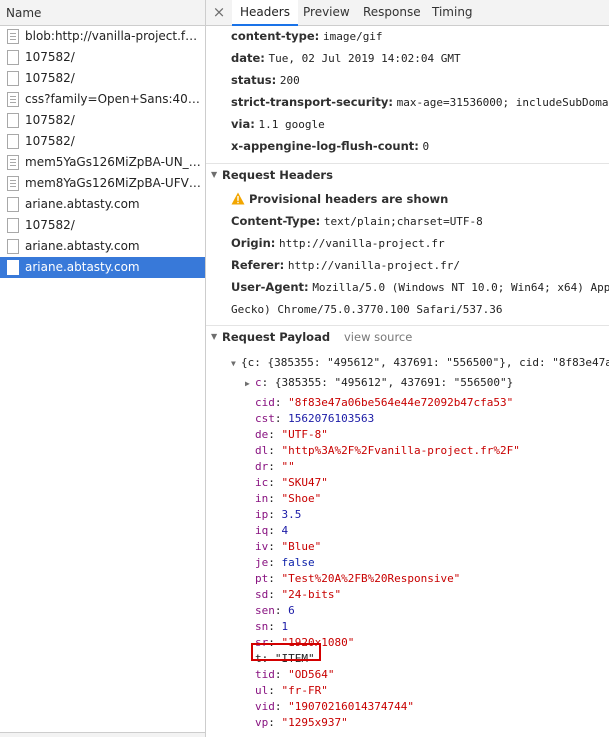  I want to click on payload-key: iq, so click(262, 530).